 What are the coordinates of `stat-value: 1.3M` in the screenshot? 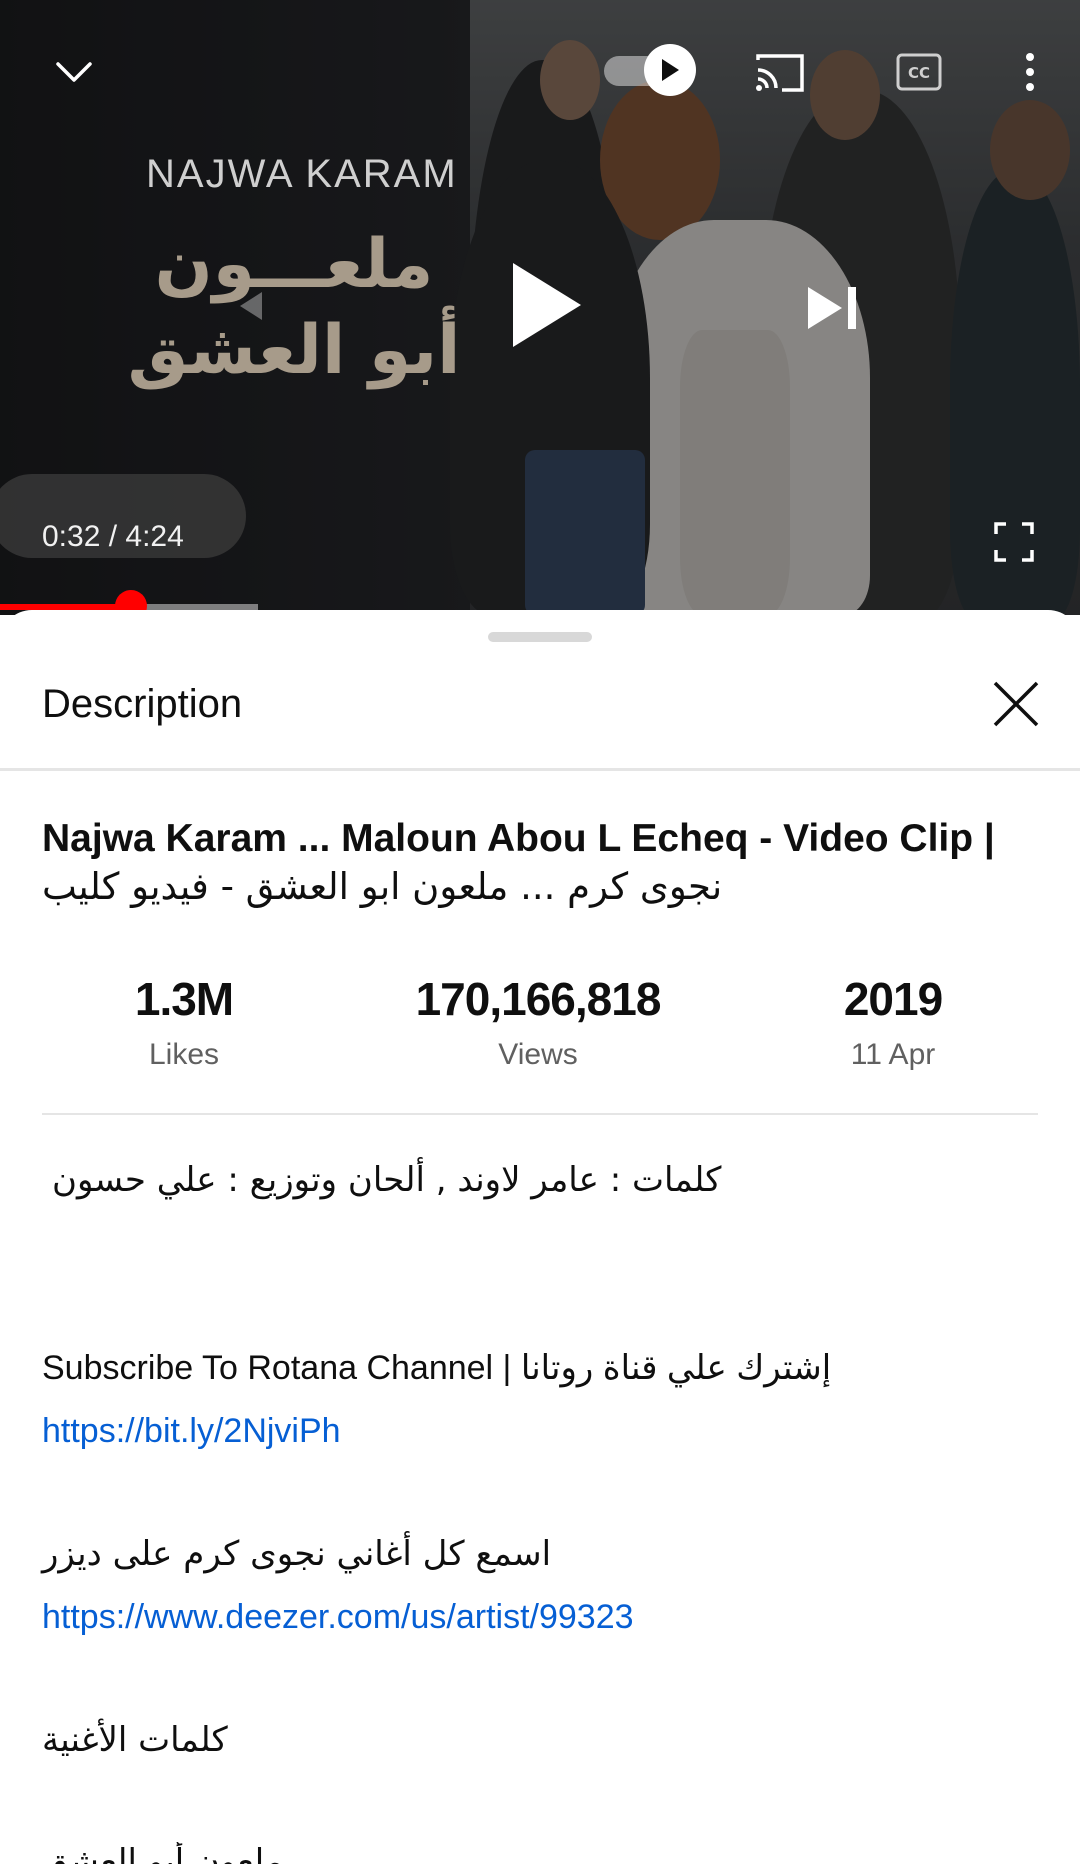 It's located at (184, 999).